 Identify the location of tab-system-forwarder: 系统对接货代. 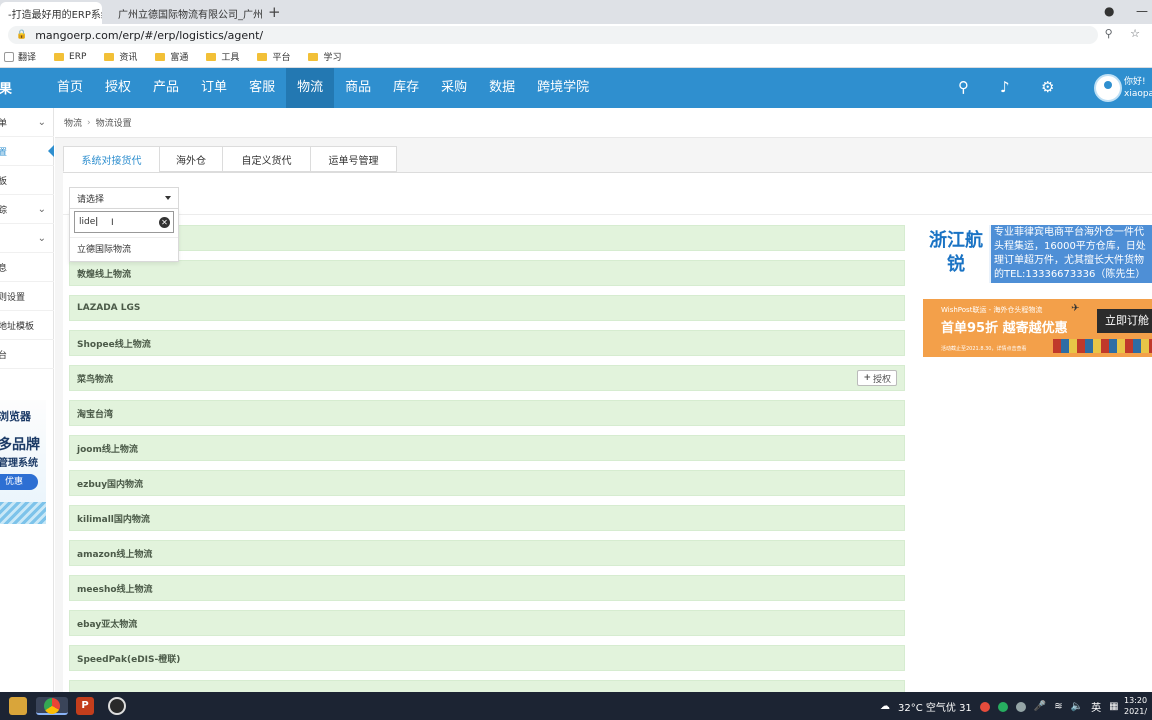
(111, 159).